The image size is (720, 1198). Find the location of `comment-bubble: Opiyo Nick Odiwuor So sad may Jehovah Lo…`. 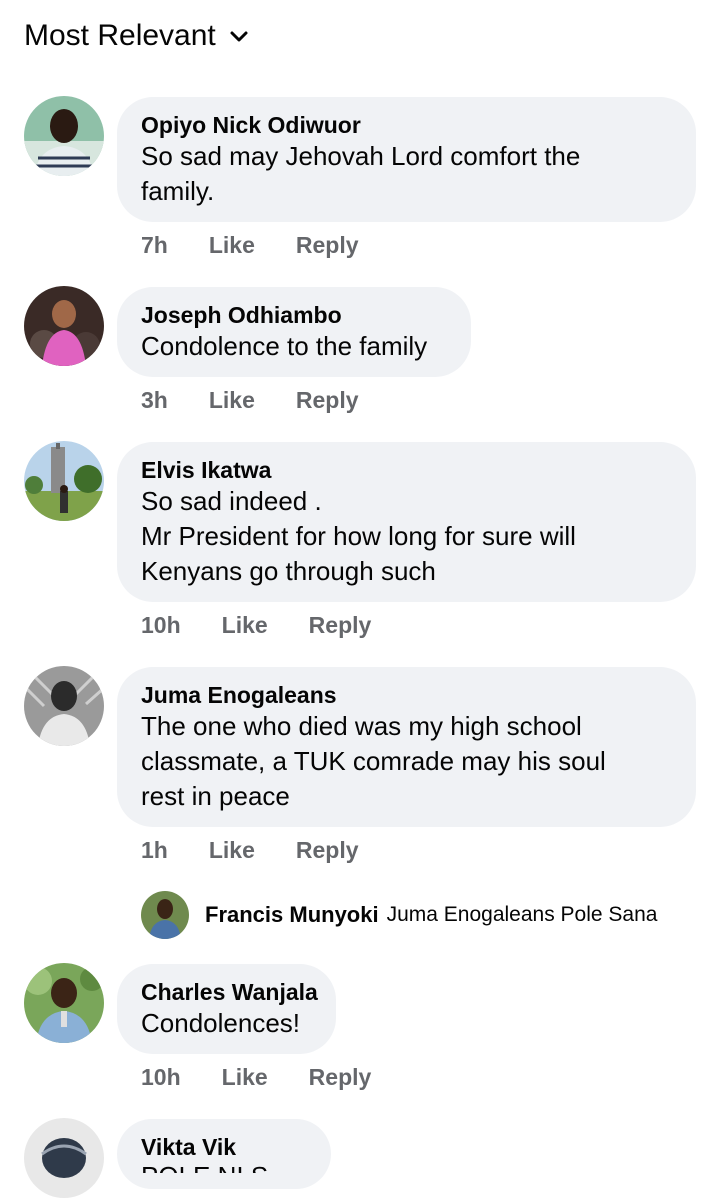

comment-bubble: Opiyo Nick Odiwuor So sad may Jehovah Lo… is located at coordinates (406, 159).